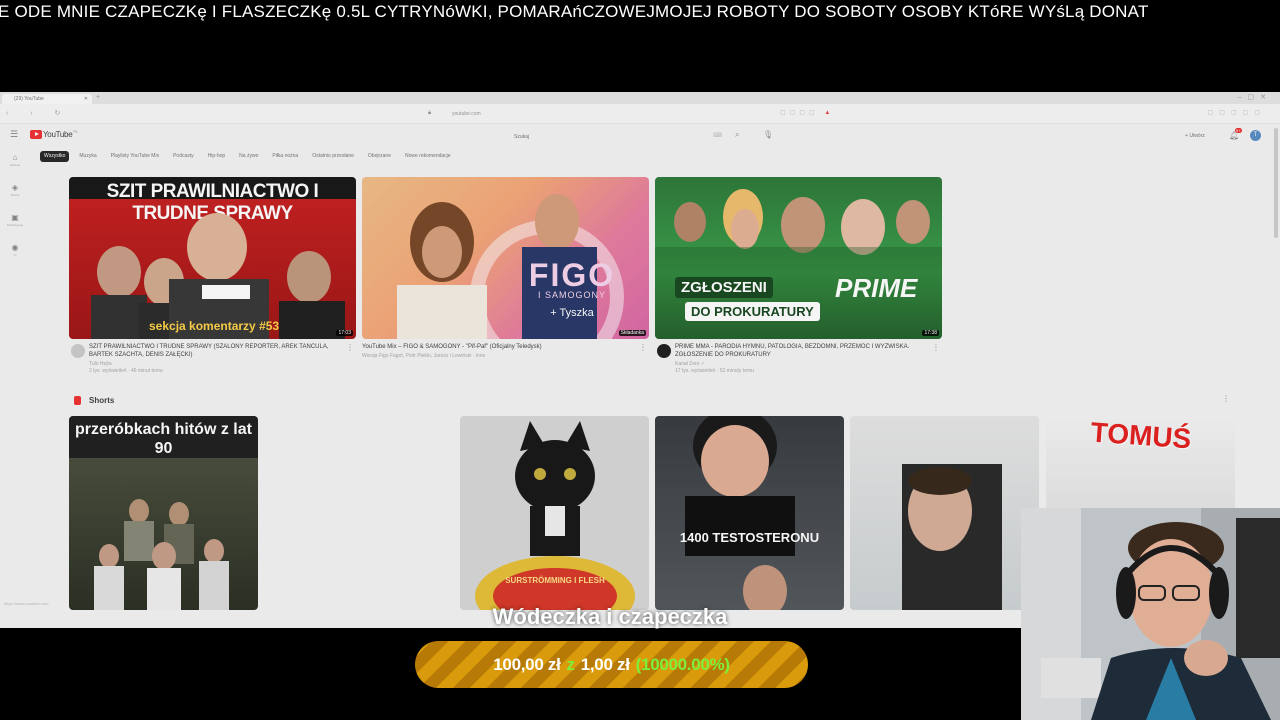 This screenshot has height=720, width=1280. Describe the element at coordinates (29, 99) in the screenshot. I see `tab-title: (29) YouTube` at that location.